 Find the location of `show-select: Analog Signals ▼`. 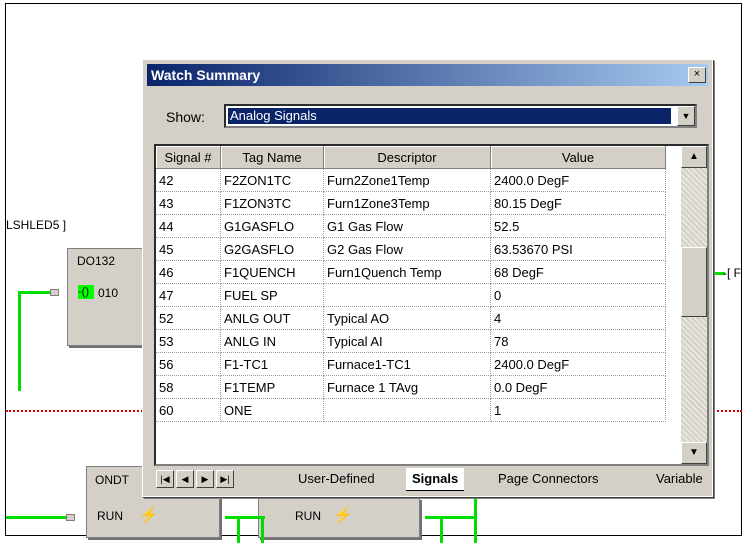

show-select: Analog Signals ▼ is located at coordinates (460, 116).